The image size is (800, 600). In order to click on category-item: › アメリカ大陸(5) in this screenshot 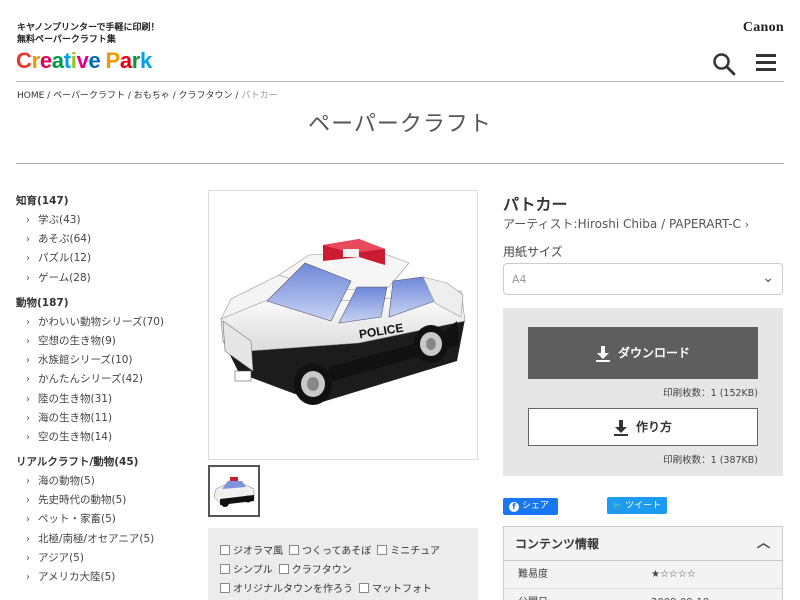, I will do `click(106, 577)`.